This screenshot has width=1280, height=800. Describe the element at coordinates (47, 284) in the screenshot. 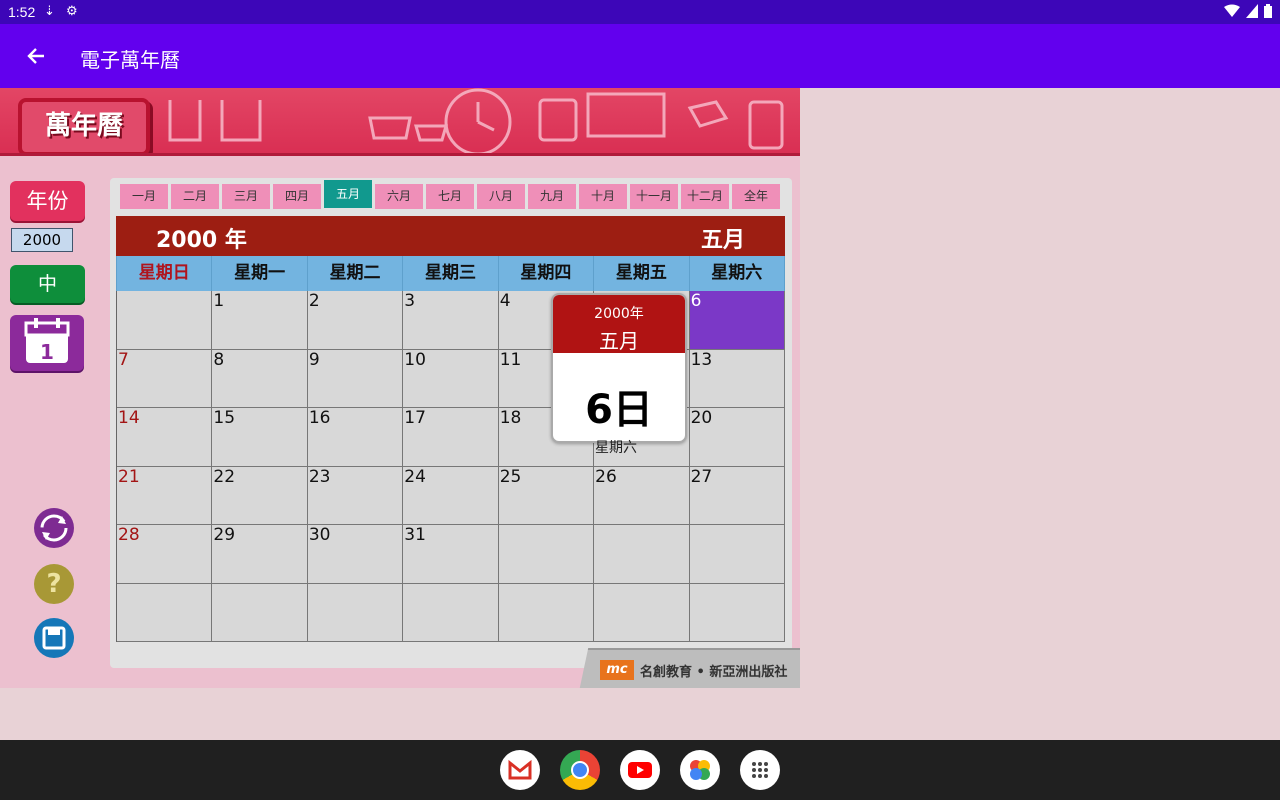

I see `size-button: 中` at that location.